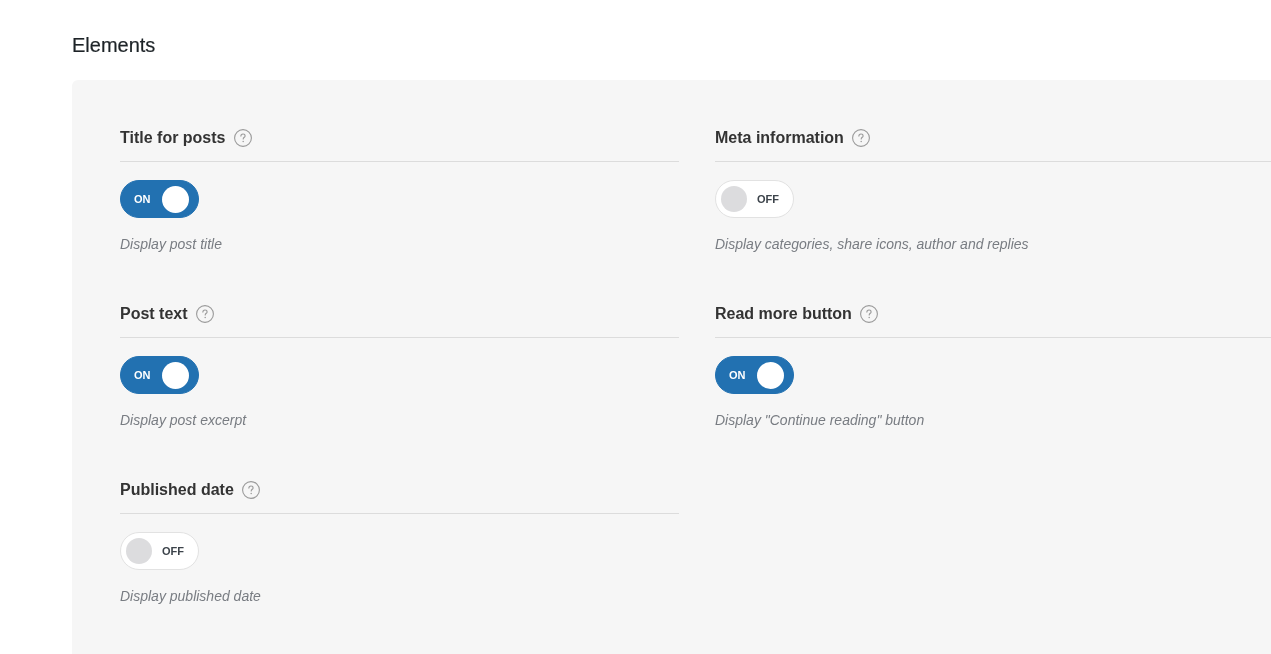 This screenshot has height=654, width=1271. I want to click on section-heading: Elements, so click(114, 45).